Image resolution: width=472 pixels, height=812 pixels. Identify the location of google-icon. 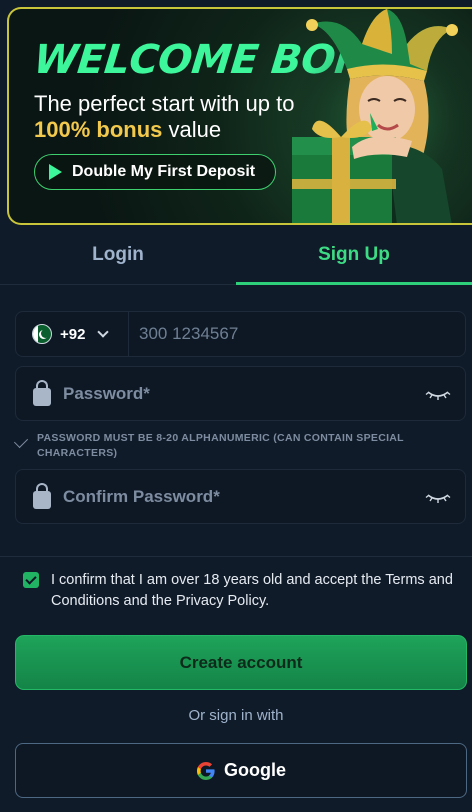
(206, 770).